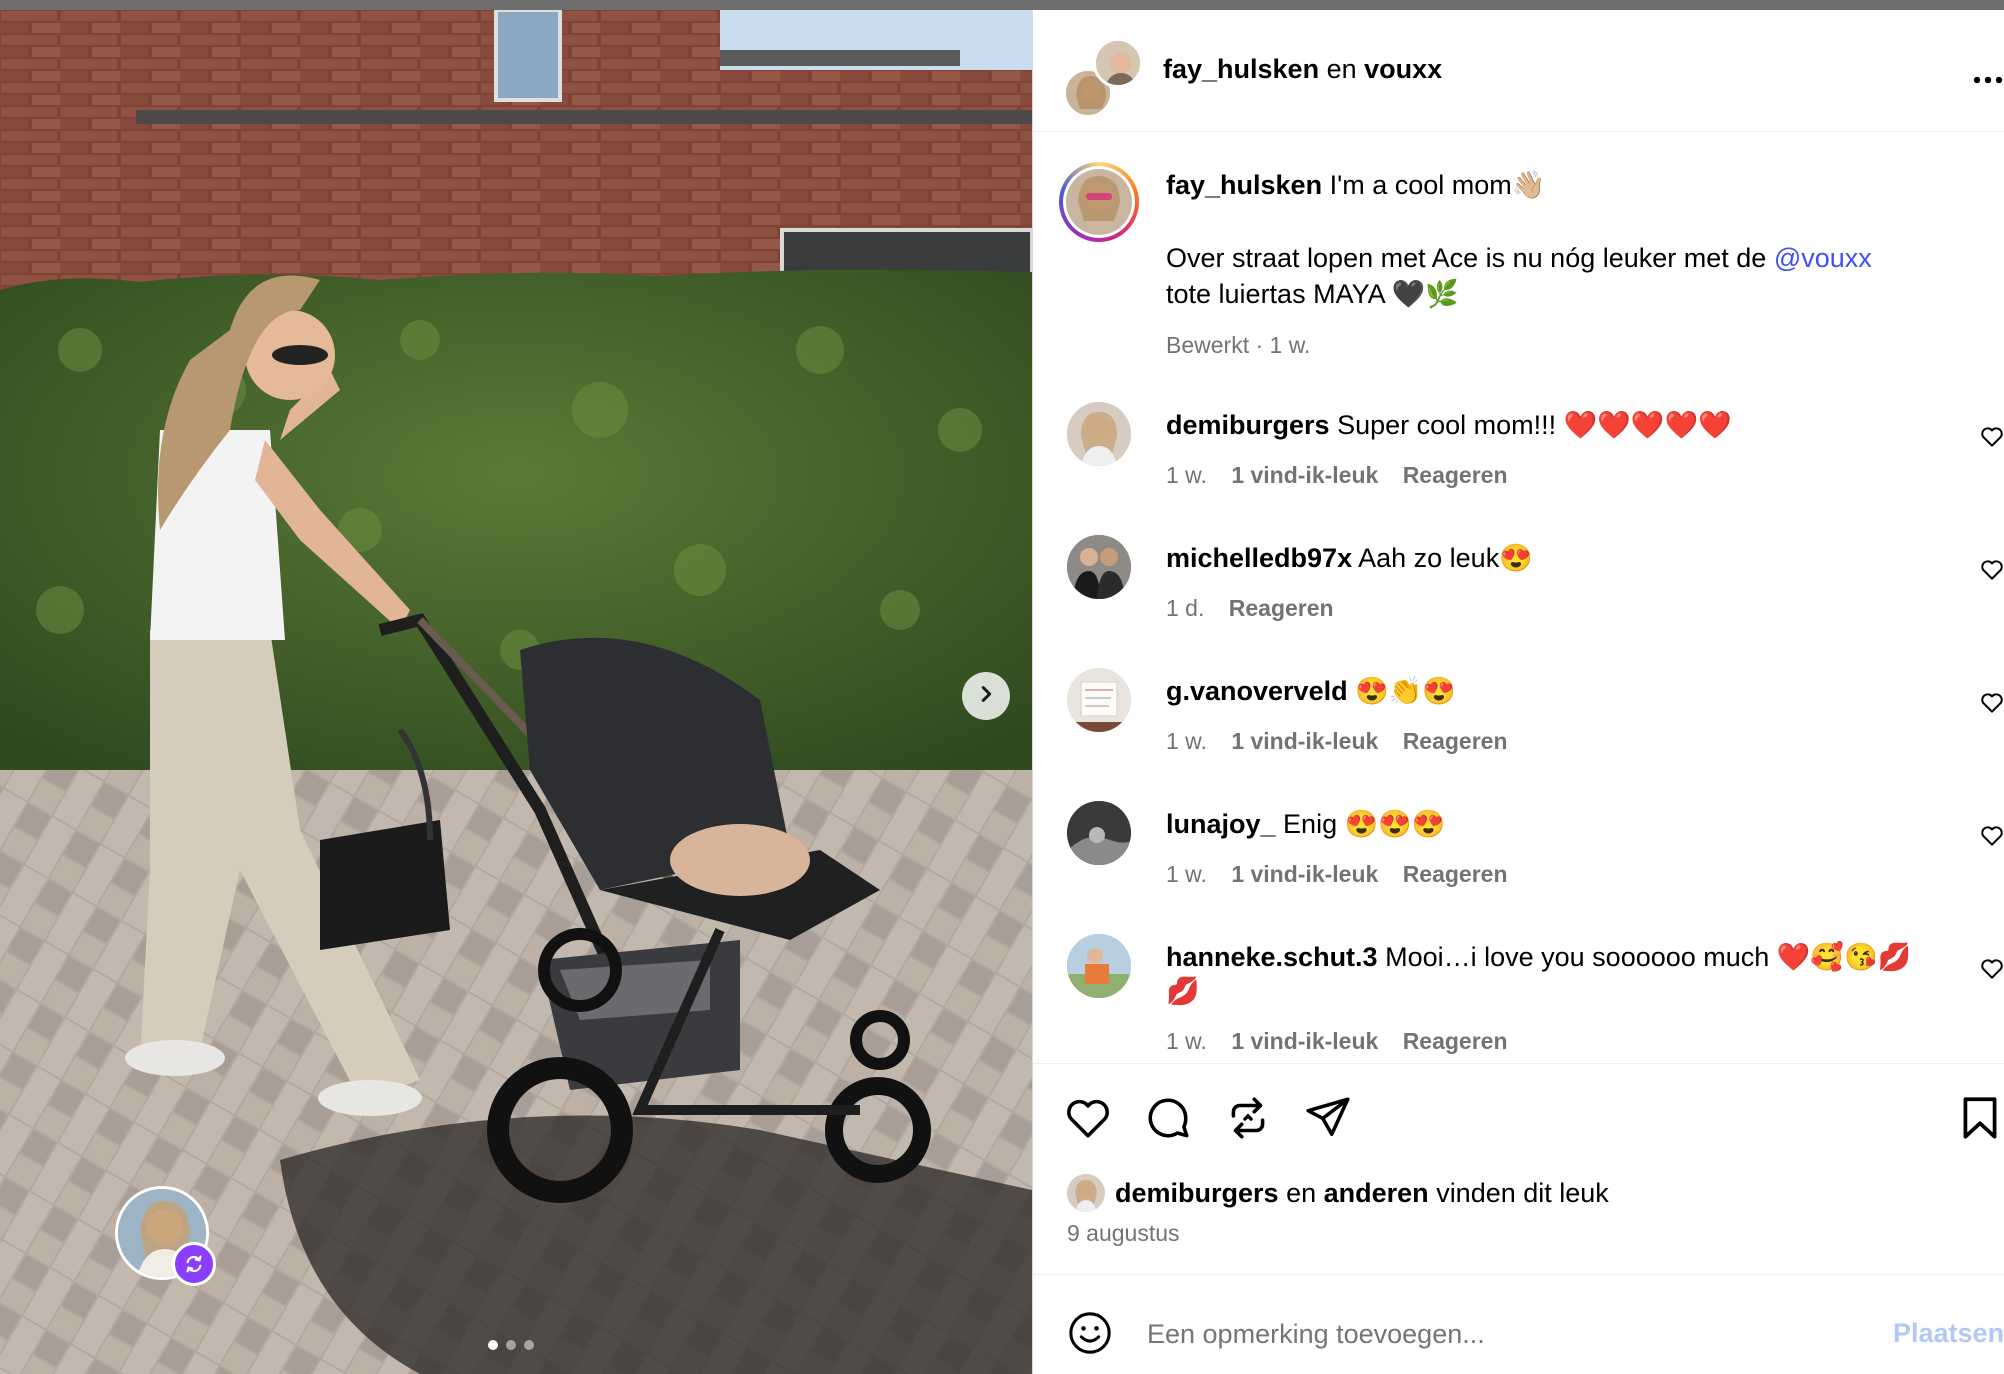 The width and height of the screenshot is (2004, 1374). I want to click on window-top-bar, so click(1002, 5).